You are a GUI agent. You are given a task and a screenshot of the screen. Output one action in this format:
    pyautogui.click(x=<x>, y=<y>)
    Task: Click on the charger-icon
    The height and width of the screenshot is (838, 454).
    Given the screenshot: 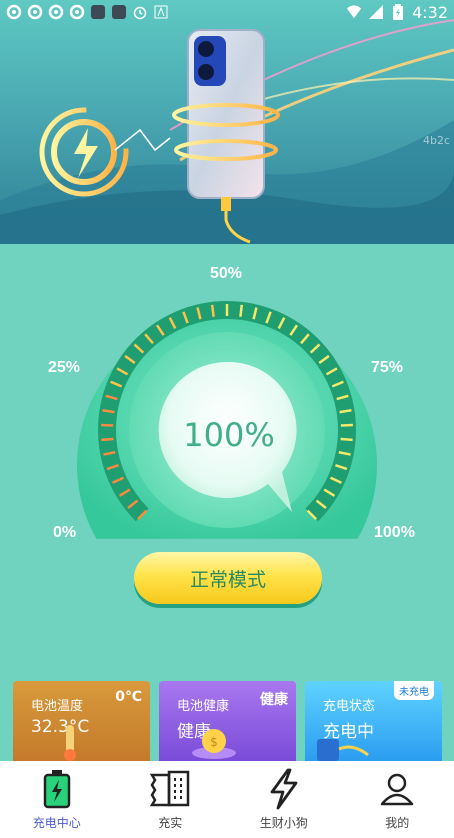 What is the action you would take?
    pyautogui.click(x=343, y=750)
    